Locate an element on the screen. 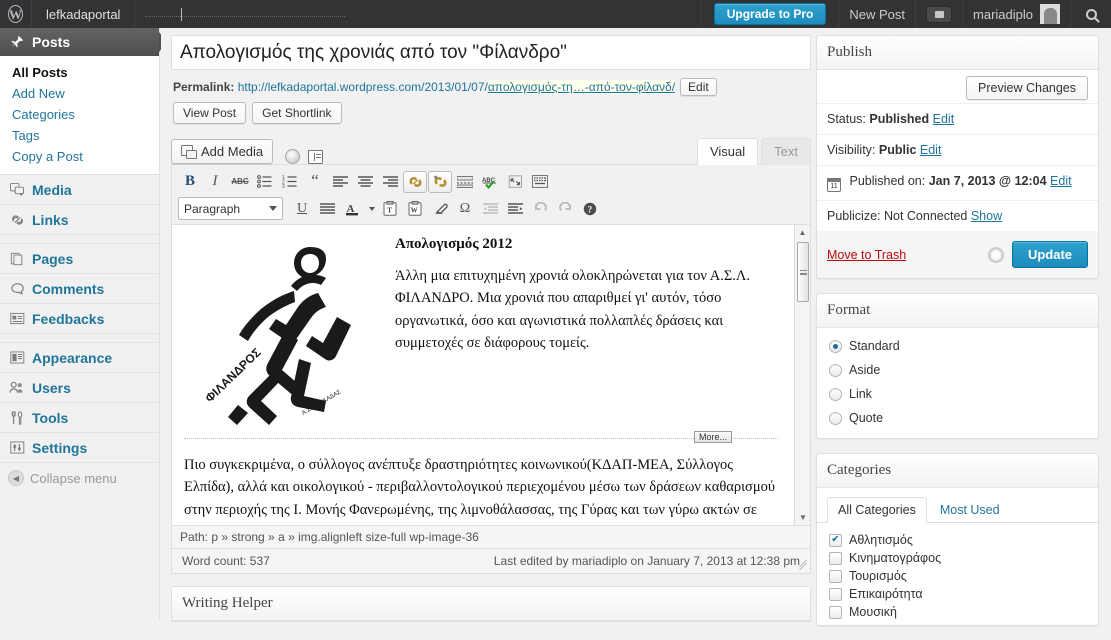  visibility-edit-link: Edit is located at coordinates (931, 150).